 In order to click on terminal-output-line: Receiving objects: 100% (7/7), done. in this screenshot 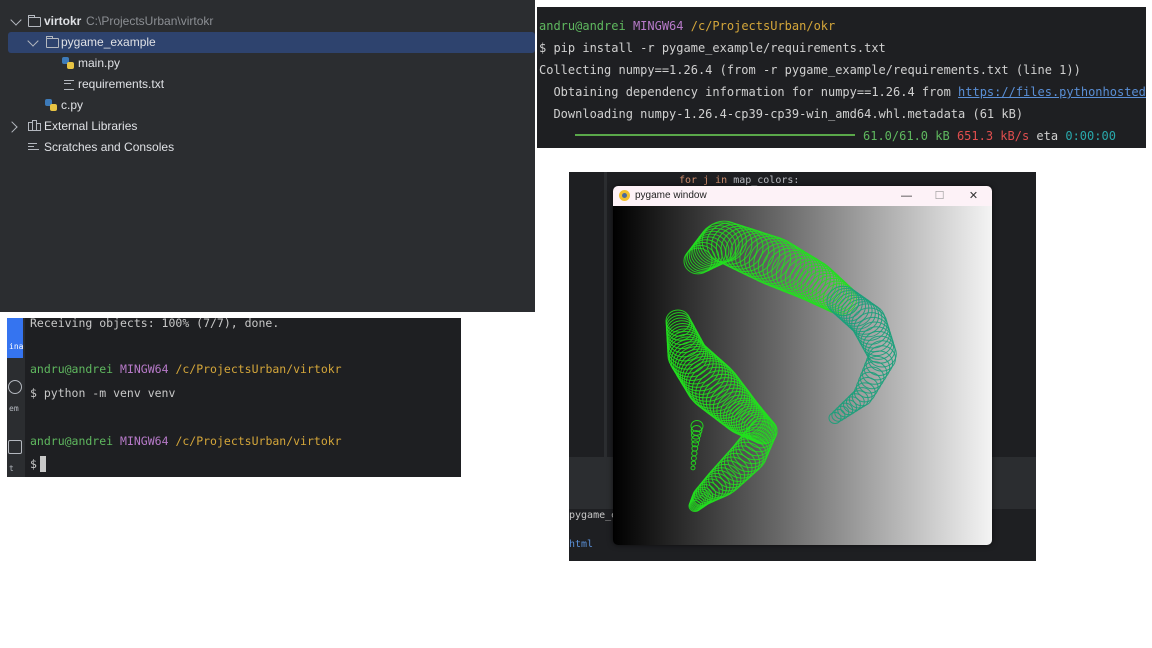, I will do `click(155, 324)`.